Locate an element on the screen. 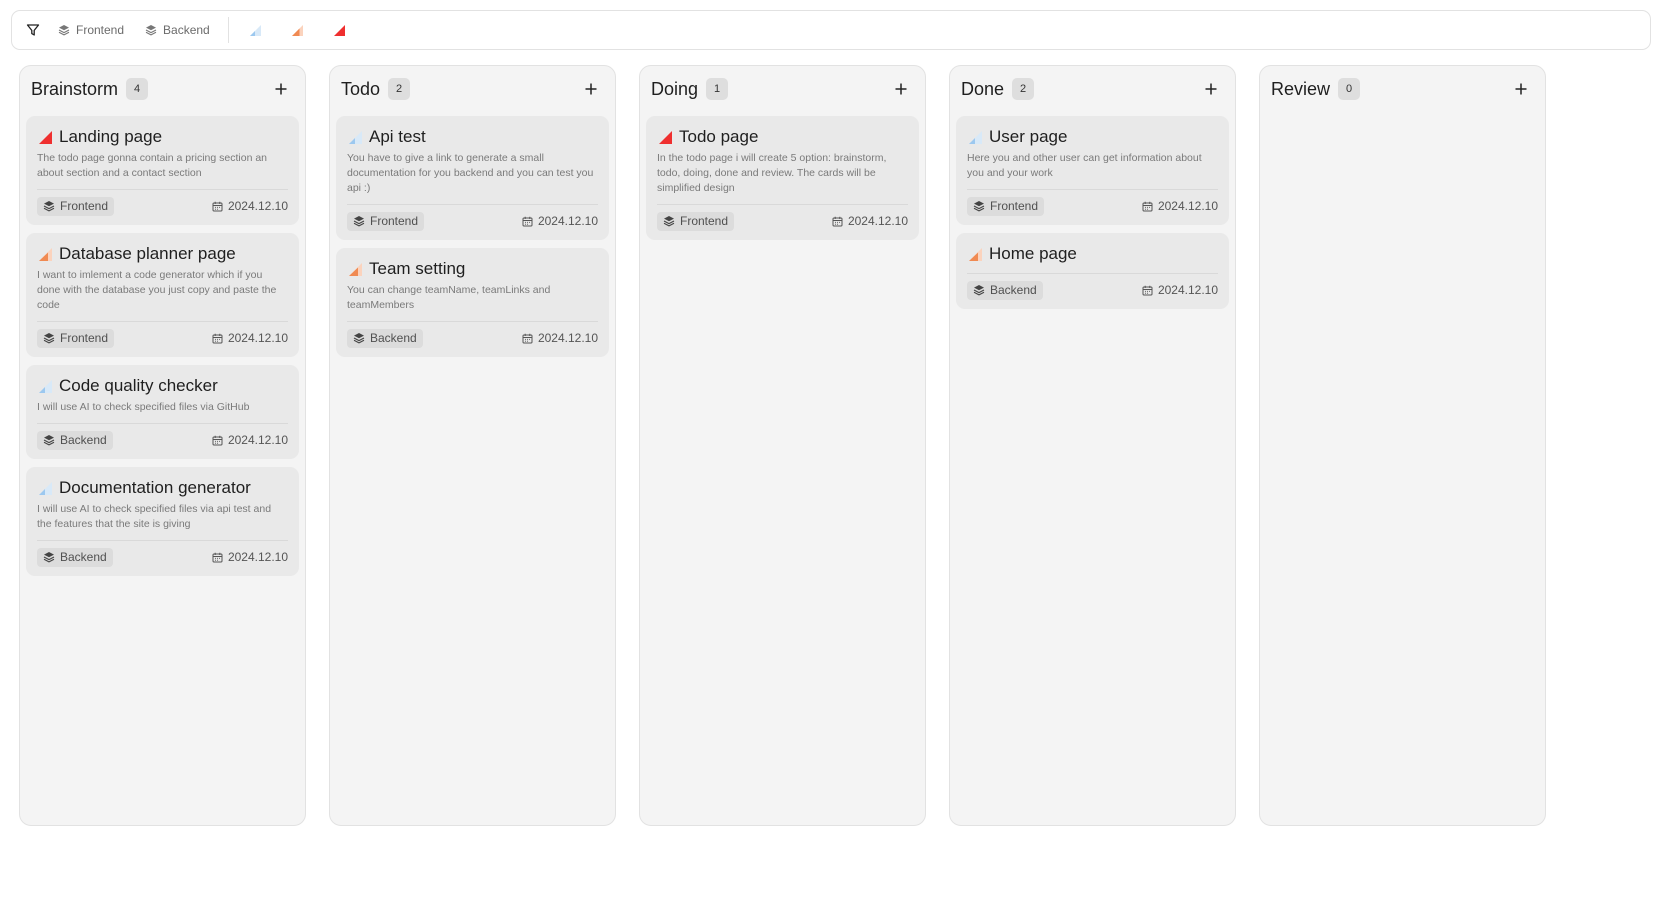 Image resolution: width=1659 pixels, height=899 pixels. filter-tag-frontend: Frontend is located at coordinates (91, 30).